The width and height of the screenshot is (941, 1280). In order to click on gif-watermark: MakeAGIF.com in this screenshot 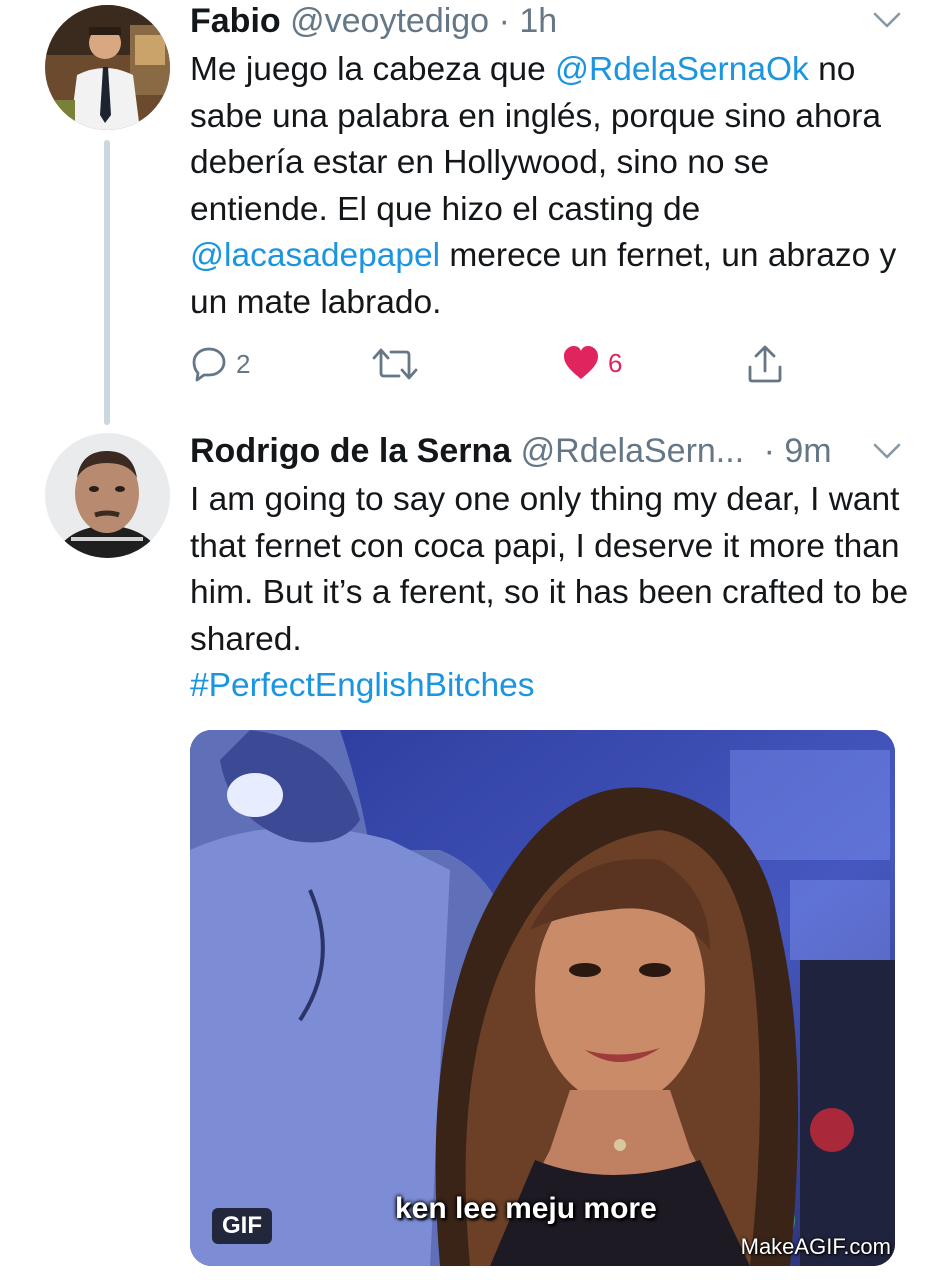, I will do `click(815, 1246)`.